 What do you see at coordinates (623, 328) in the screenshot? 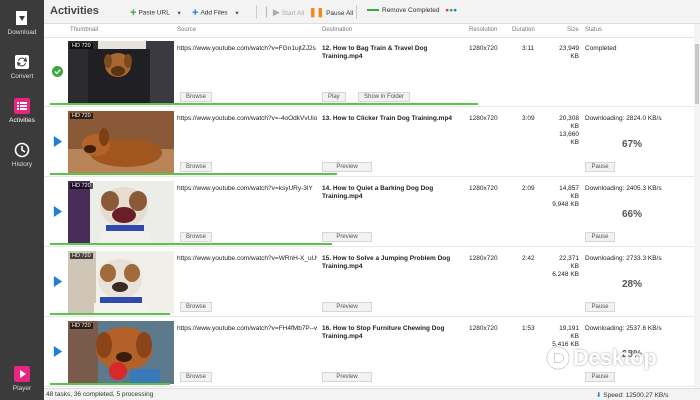
I see `status-text: Downloading: 2537.6 KB/s` at bounding box center [623, 328].